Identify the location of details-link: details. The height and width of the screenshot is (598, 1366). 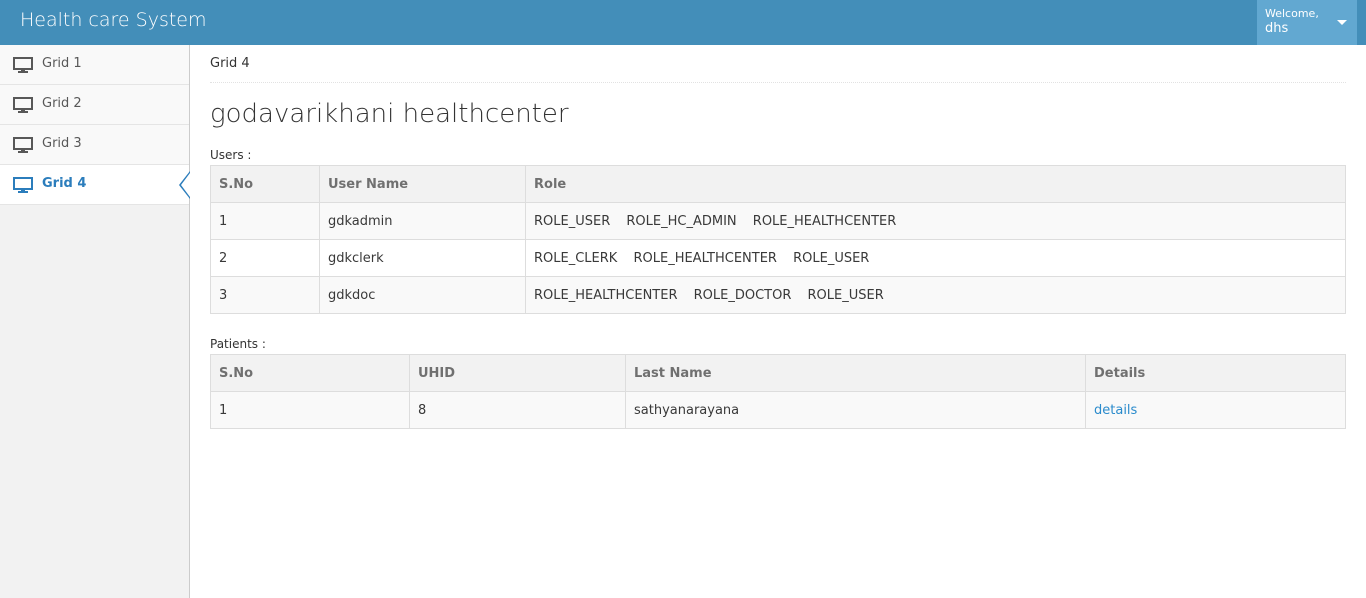
(1115, 410).